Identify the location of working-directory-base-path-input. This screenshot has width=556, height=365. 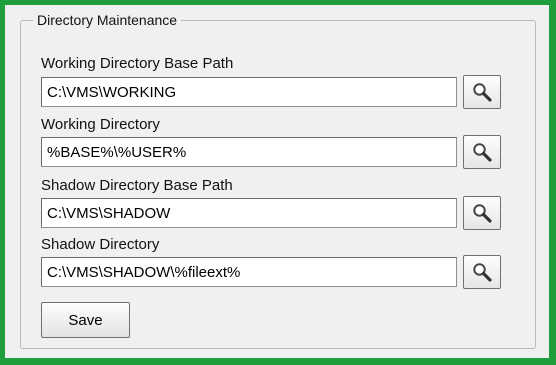
(249, 92).